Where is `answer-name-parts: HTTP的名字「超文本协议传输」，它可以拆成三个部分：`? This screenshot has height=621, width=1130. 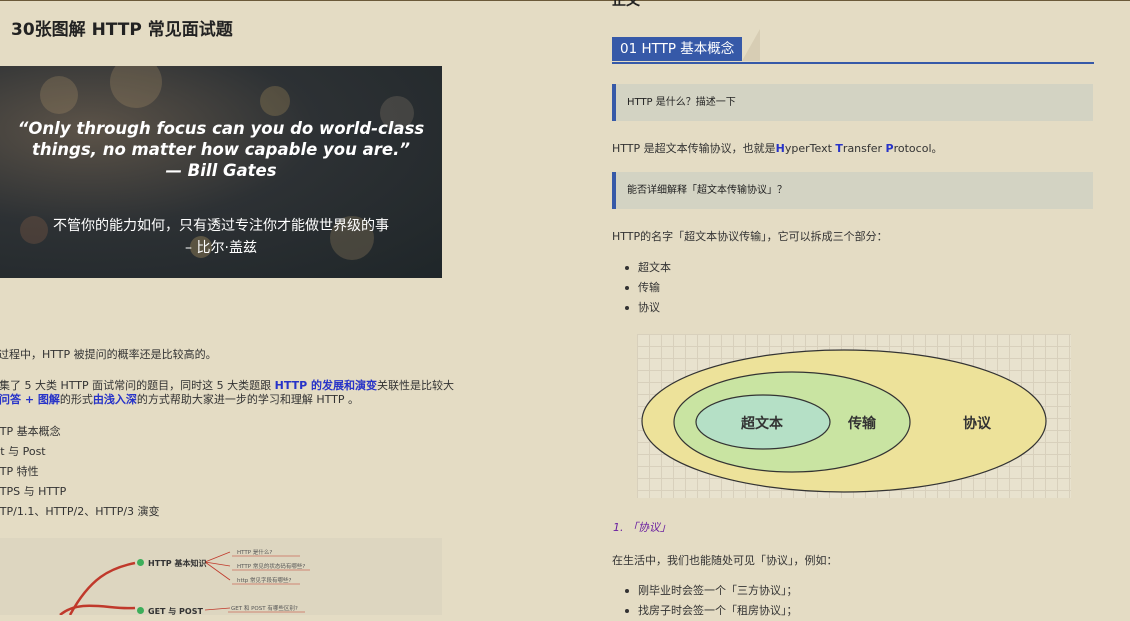
answer-name-parts: HTTP的名字「超文本协议传输」，它可以拆成三个部分： is located at coordinates (750, 236).